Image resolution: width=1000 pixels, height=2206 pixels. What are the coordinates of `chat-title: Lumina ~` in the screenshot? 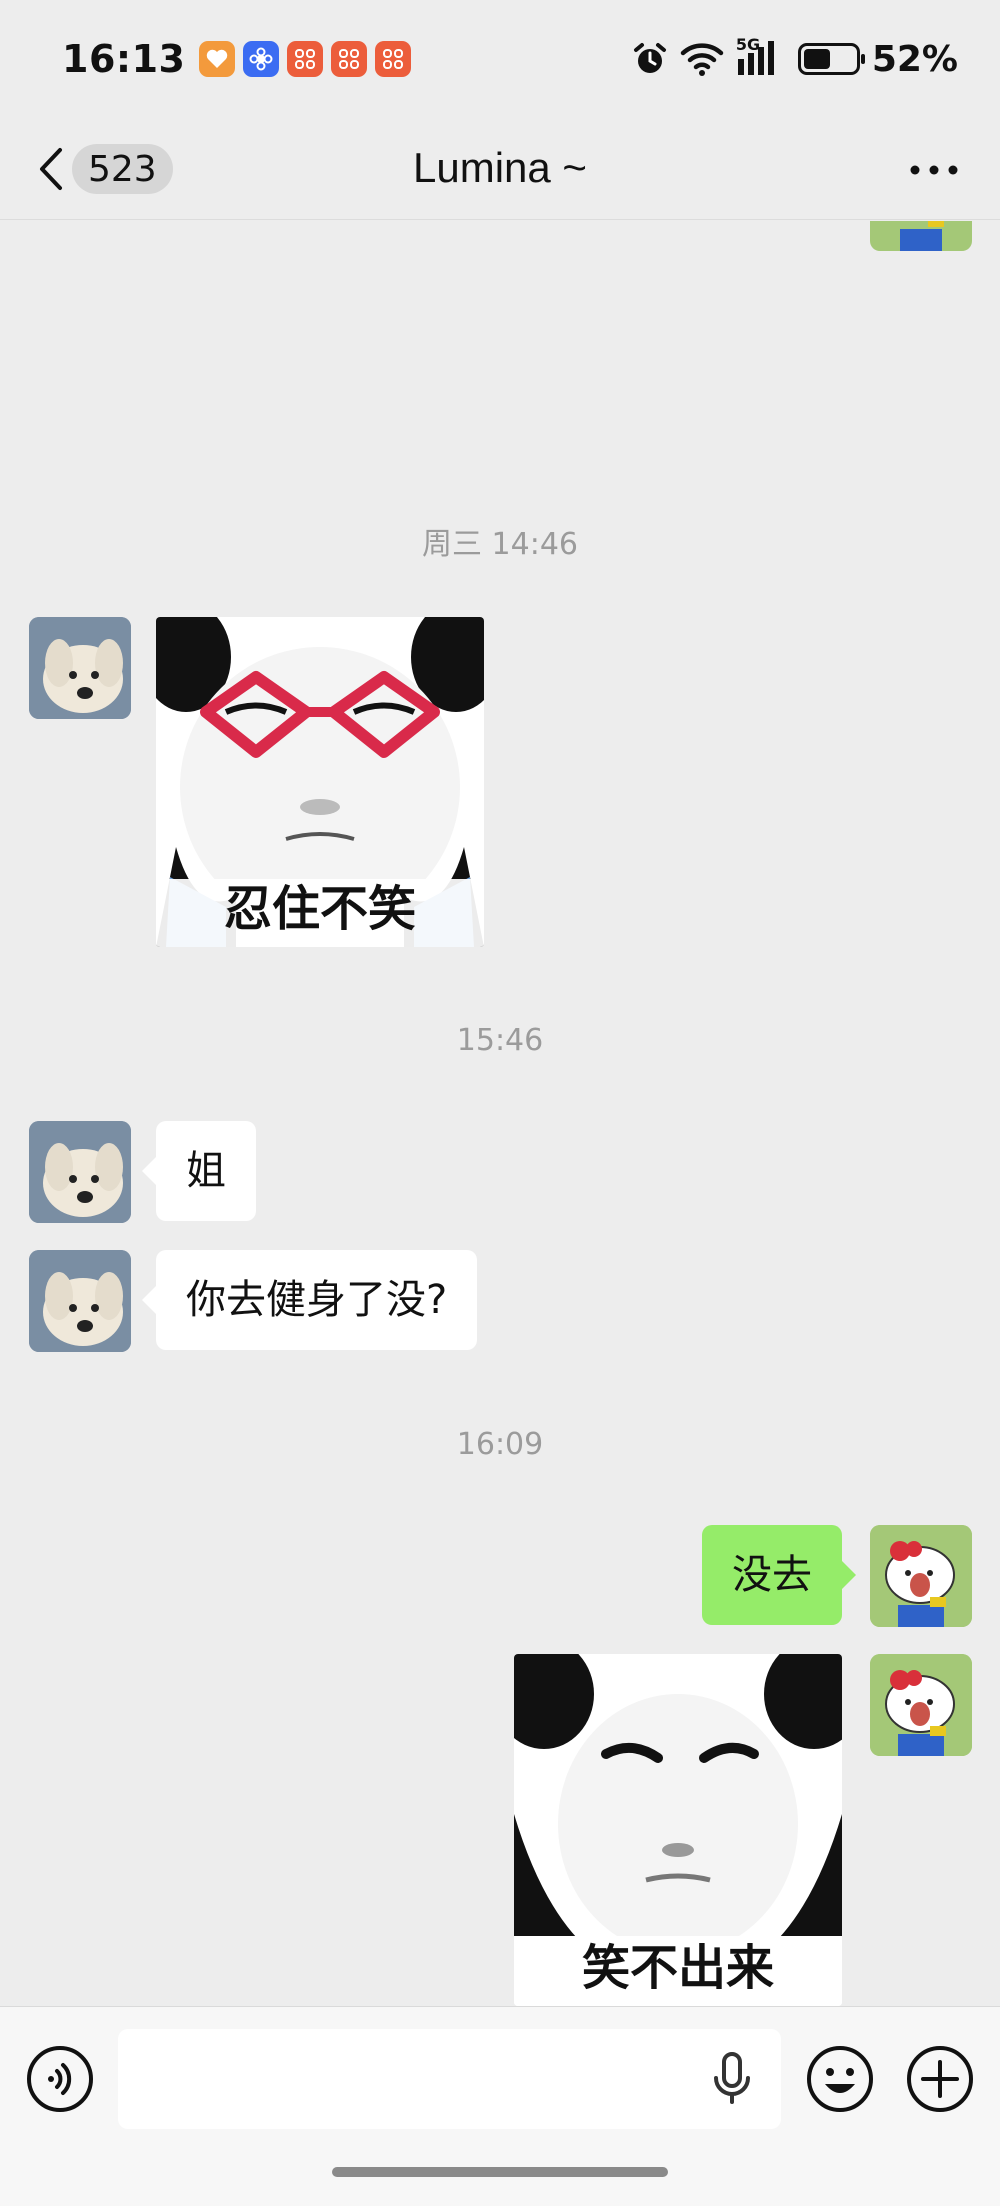 It's located at (500, 167).